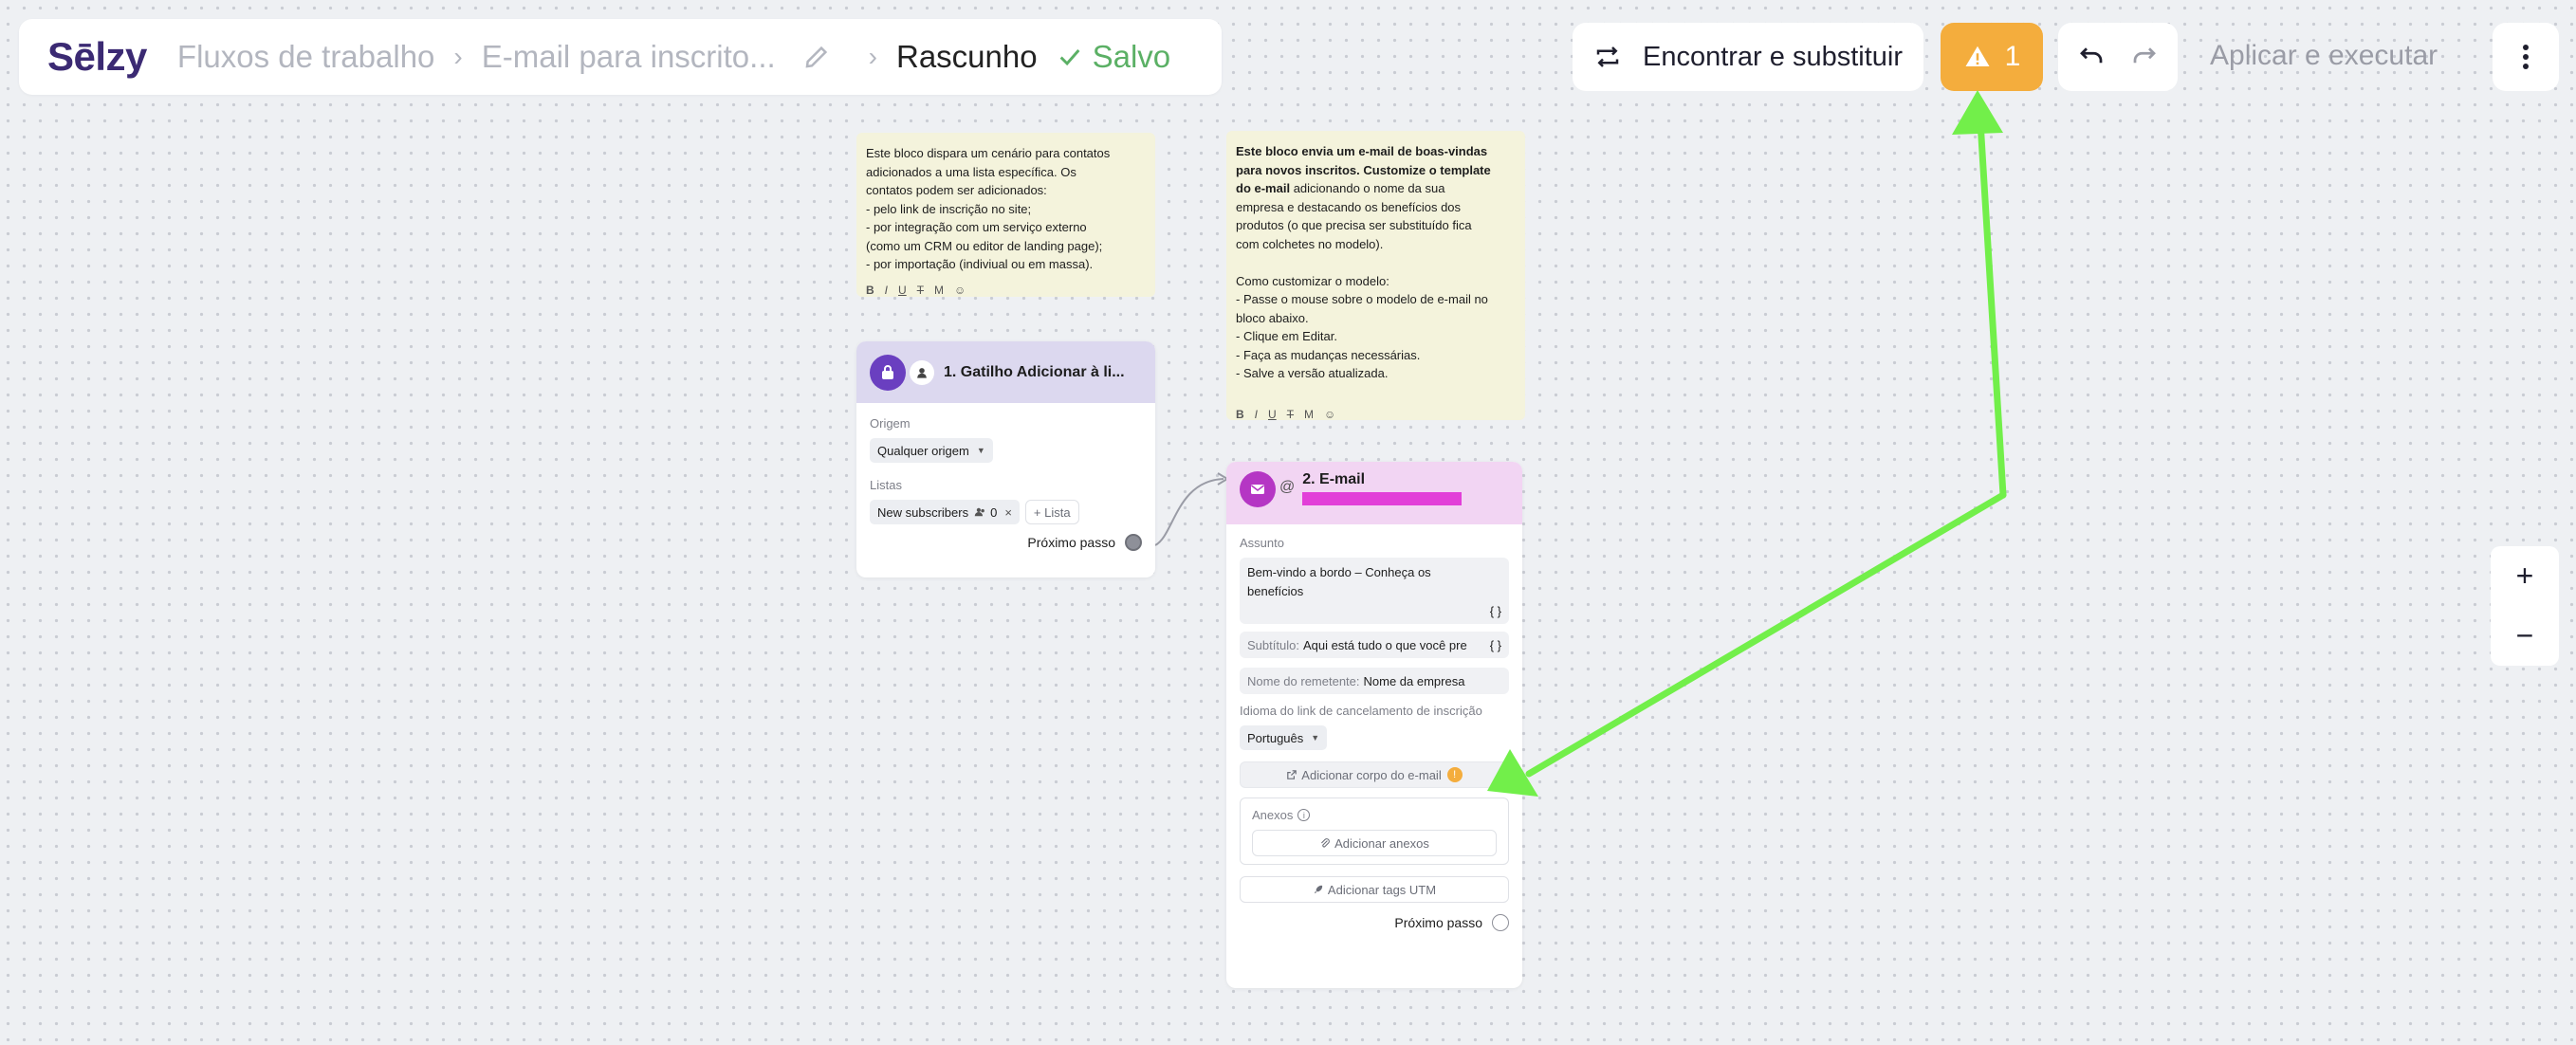 Image resolution: width=2576 pixels, height=1045 pixels. What do you see at coordinates (1334, 479) in the screenshot?
I see `email-block-title: 2. E-mail` at bounding box center [1334, 479].